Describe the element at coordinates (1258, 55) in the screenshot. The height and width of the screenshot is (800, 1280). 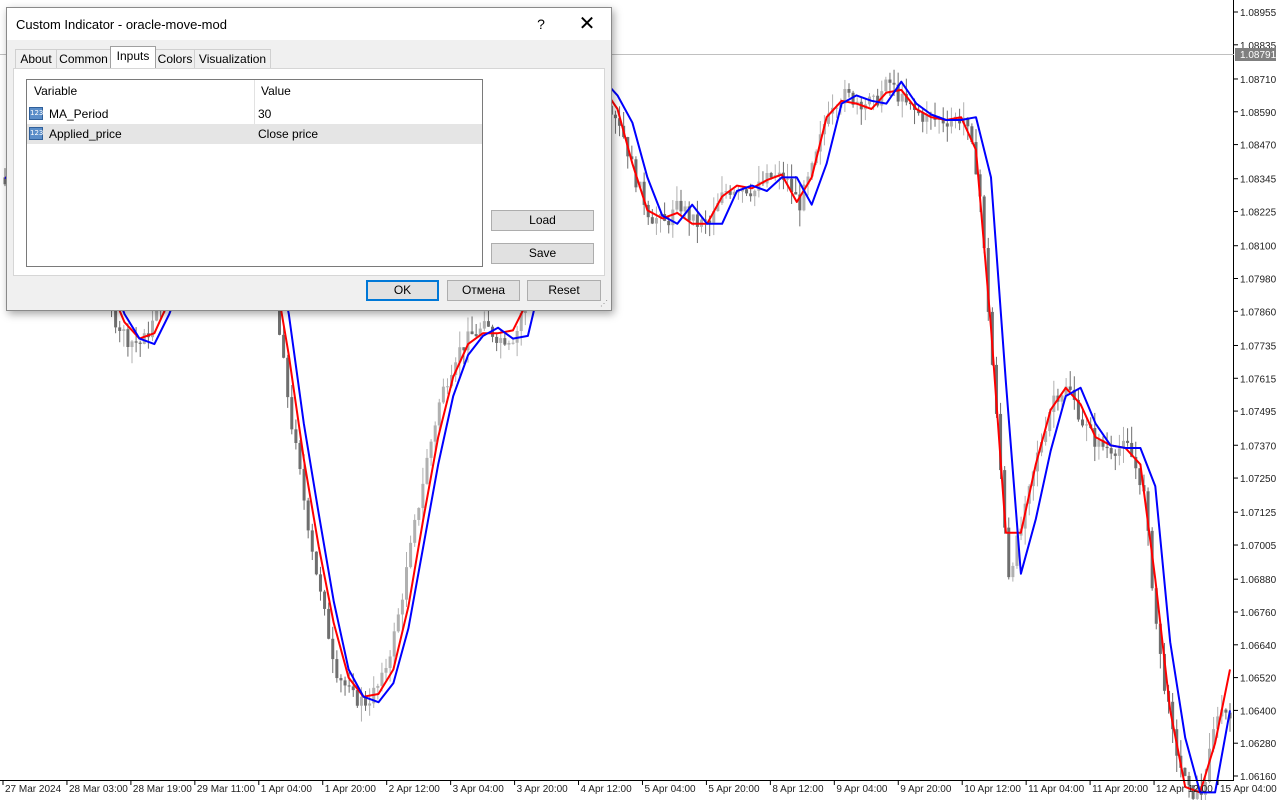
I see `current-price-label: 1.08791` at that location.